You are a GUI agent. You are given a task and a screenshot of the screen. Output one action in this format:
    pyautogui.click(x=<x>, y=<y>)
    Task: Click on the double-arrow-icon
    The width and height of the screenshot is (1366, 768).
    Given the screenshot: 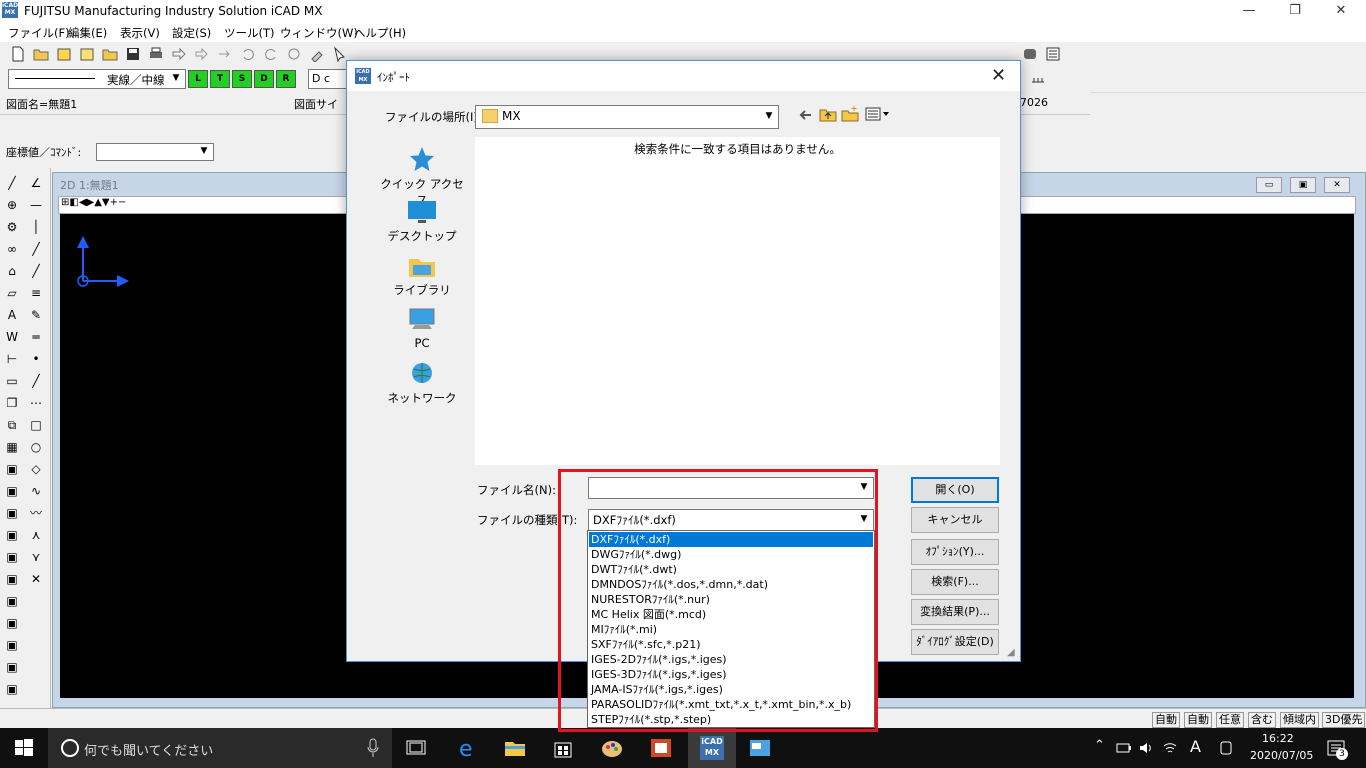 What is the action you would take?
    pyautogui.click(x=202, y=54)
    